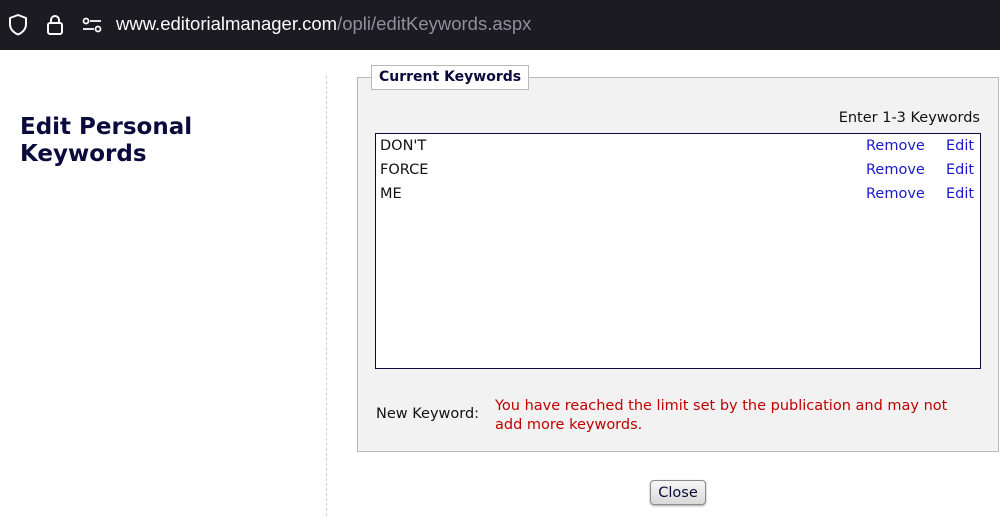 This screenshot has height=516, width=1000. I want to click on keyword-row: DON'T Remove Edit, so click(678, 146).